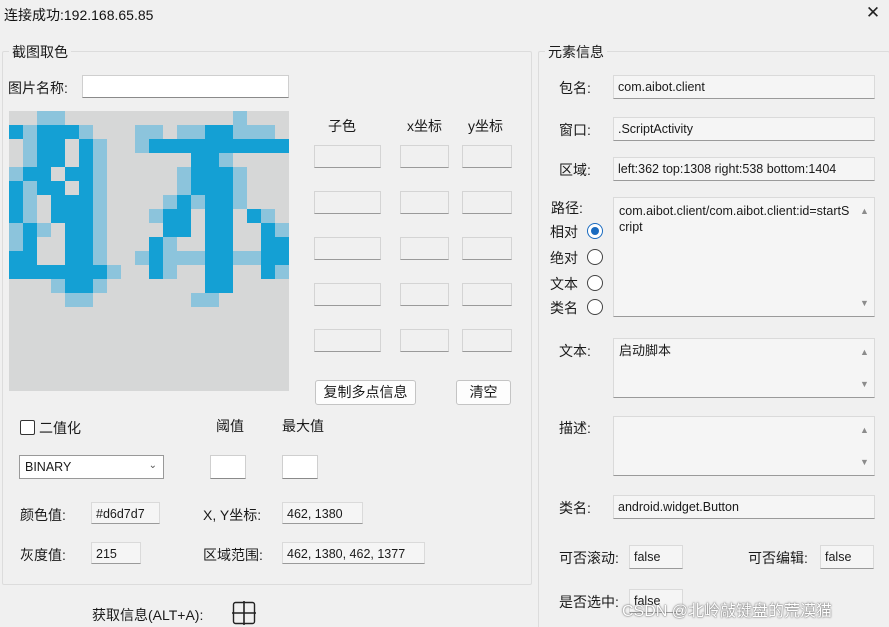 Image resolution: width=889 pixels, height=627 pixels. Describe the element at coordinates (303, 426) in the screenshot. I see `max-value-label: 最大值` at that location.